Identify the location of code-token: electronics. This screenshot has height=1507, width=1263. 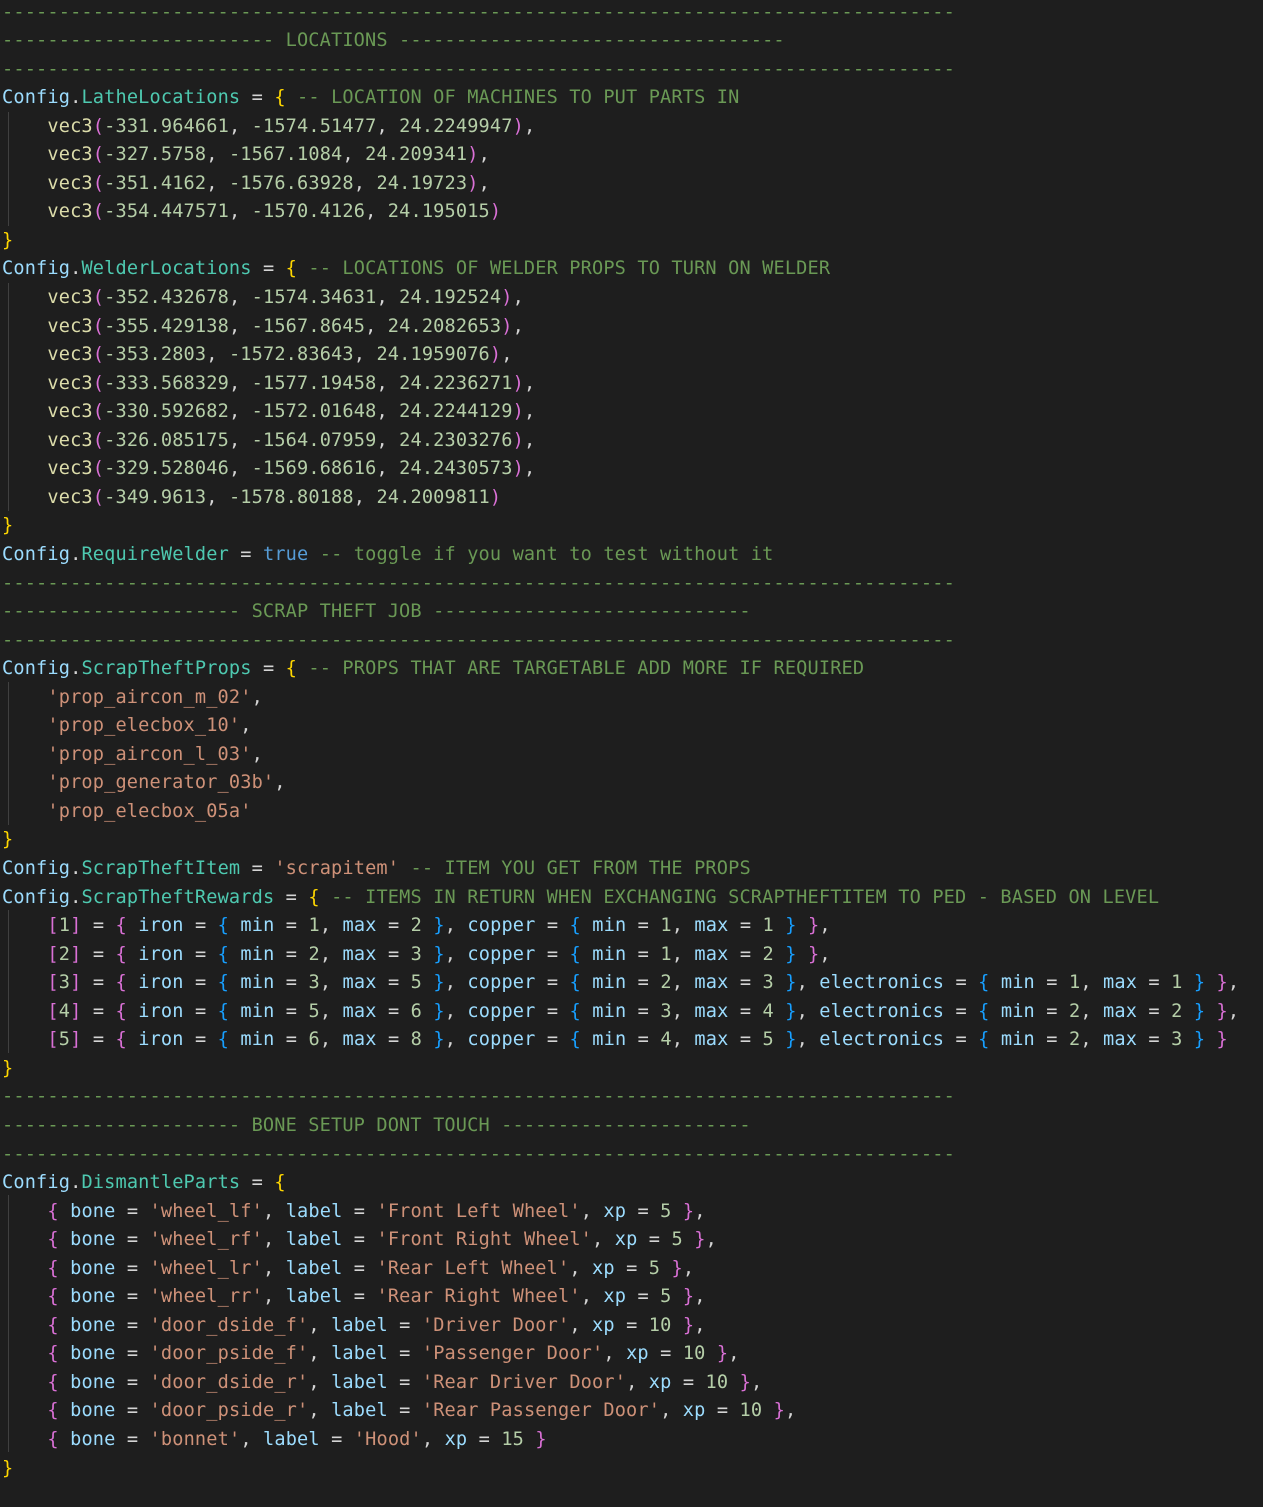
(882, 1011).